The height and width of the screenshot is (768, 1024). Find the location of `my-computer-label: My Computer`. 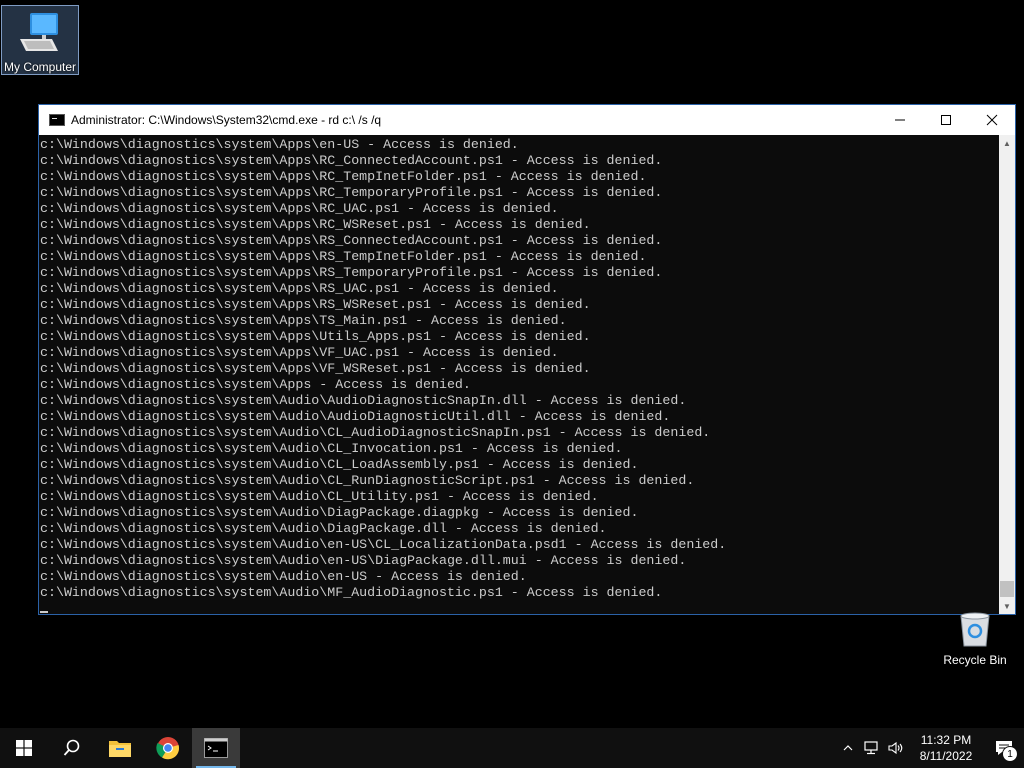

my-computer-label: My Computer is located at coordinates (40, 67).